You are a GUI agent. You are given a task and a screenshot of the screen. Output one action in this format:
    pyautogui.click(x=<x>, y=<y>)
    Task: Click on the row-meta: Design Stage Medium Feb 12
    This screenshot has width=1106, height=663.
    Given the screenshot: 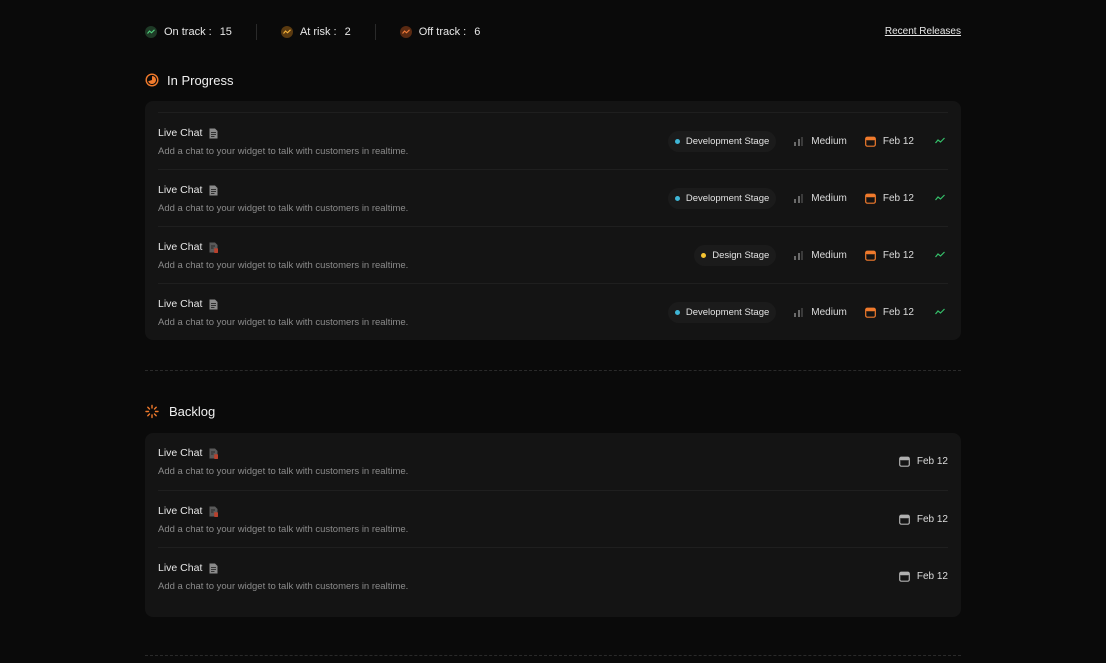 What is the action you would take?
    pyautogui.click(x=821, y=255)
    